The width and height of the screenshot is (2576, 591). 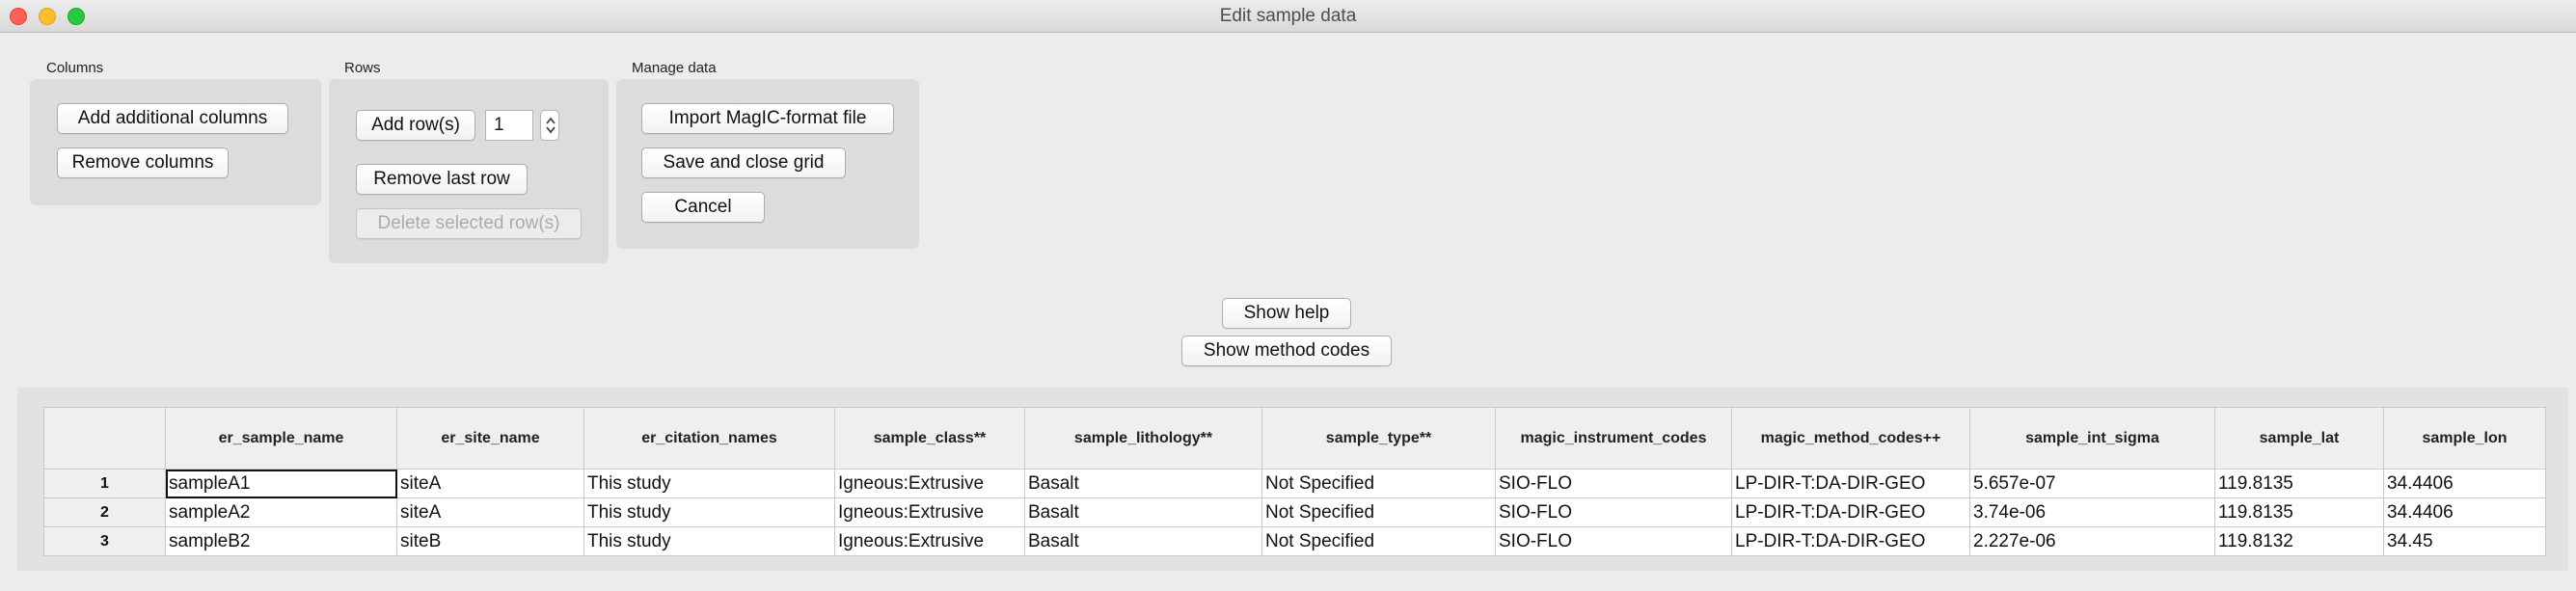 I want to click on window-title: Edit sample data, so click(x=1288, y=16).